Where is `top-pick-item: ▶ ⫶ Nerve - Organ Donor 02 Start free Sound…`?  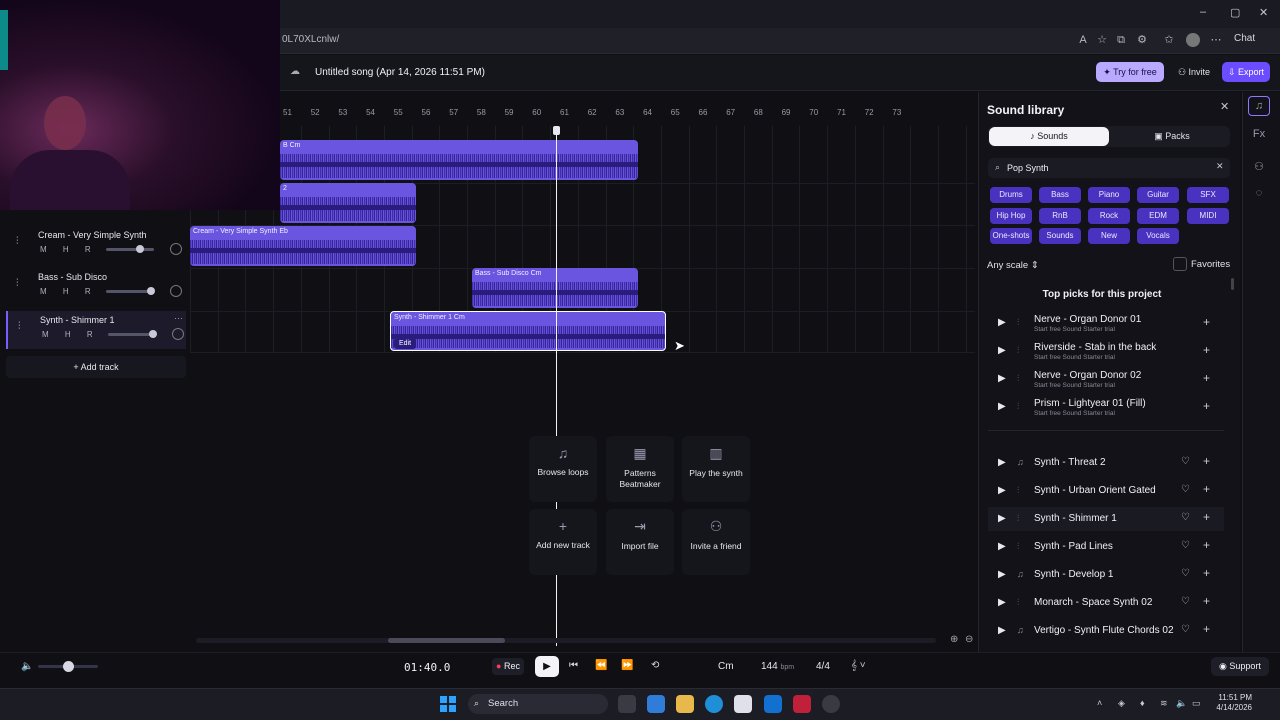
top-pick-item: ▶ ⫶ Nerve - Organ Donor 02 Start free Sound… is located at coordinates (1106, 381).